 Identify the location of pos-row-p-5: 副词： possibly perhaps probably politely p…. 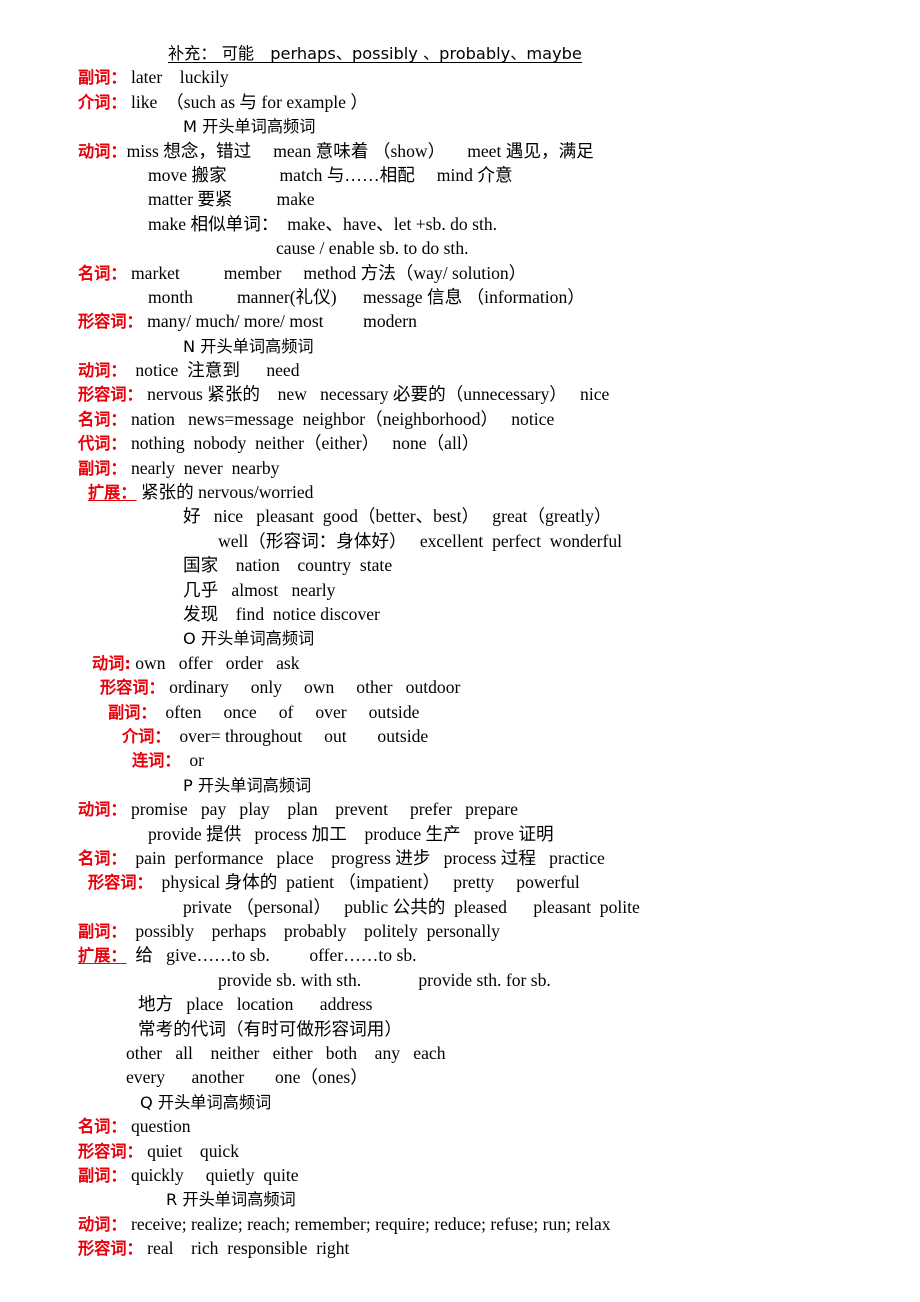
(478, 931).